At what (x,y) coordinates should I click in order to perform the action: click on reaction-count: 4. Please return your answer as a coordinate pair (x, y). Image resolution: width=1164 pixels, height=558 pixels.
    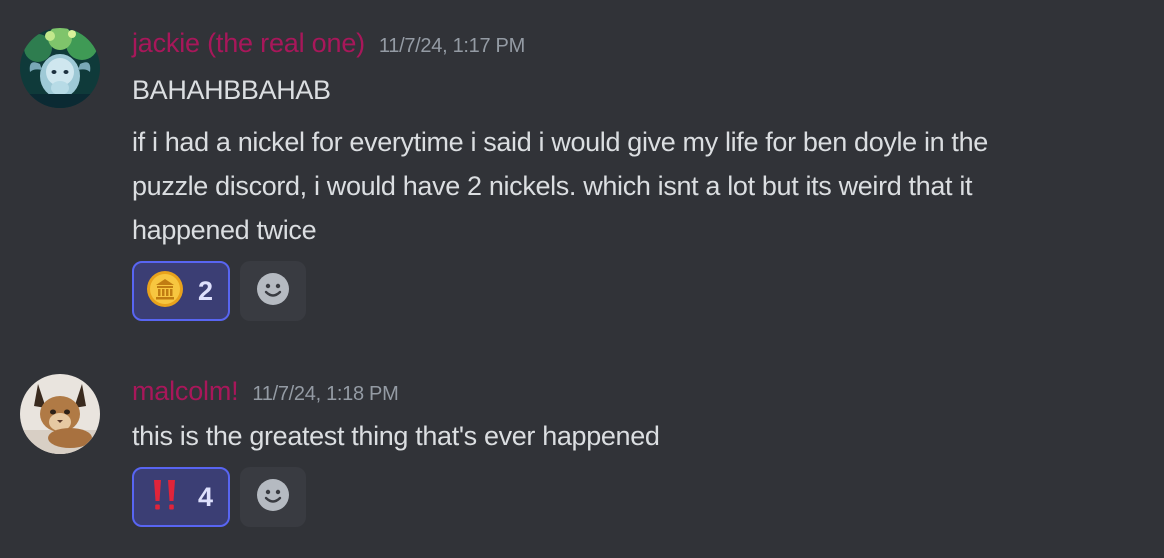
    Looking at the image, I should click on (206, 496).